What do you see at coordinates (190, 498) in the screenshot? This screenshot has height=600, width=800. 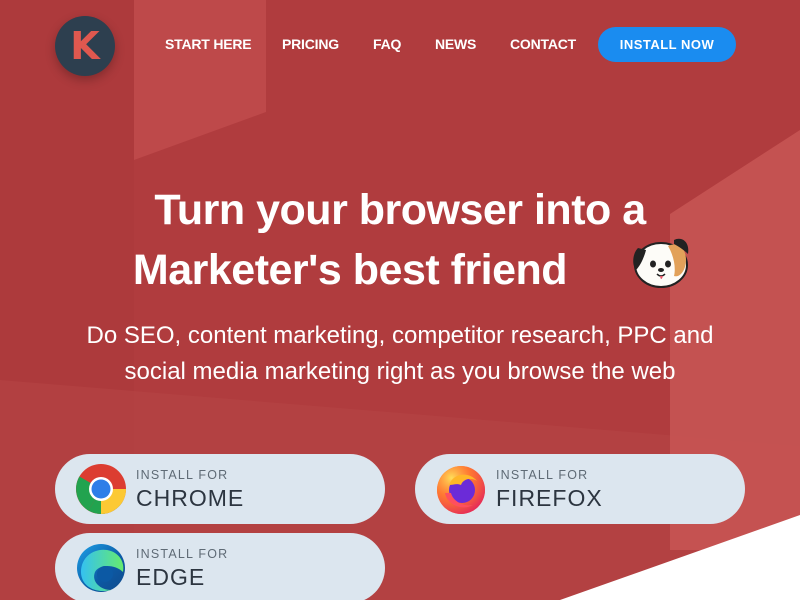 I see `browser-name: CHROME` at bounding box center [190, 498].